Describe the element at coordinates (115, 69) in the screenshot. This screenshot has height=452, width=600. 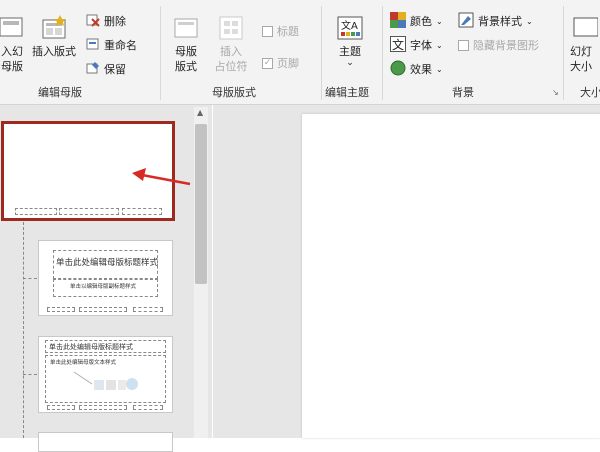
I see `preserve-label: 保留` at that location.